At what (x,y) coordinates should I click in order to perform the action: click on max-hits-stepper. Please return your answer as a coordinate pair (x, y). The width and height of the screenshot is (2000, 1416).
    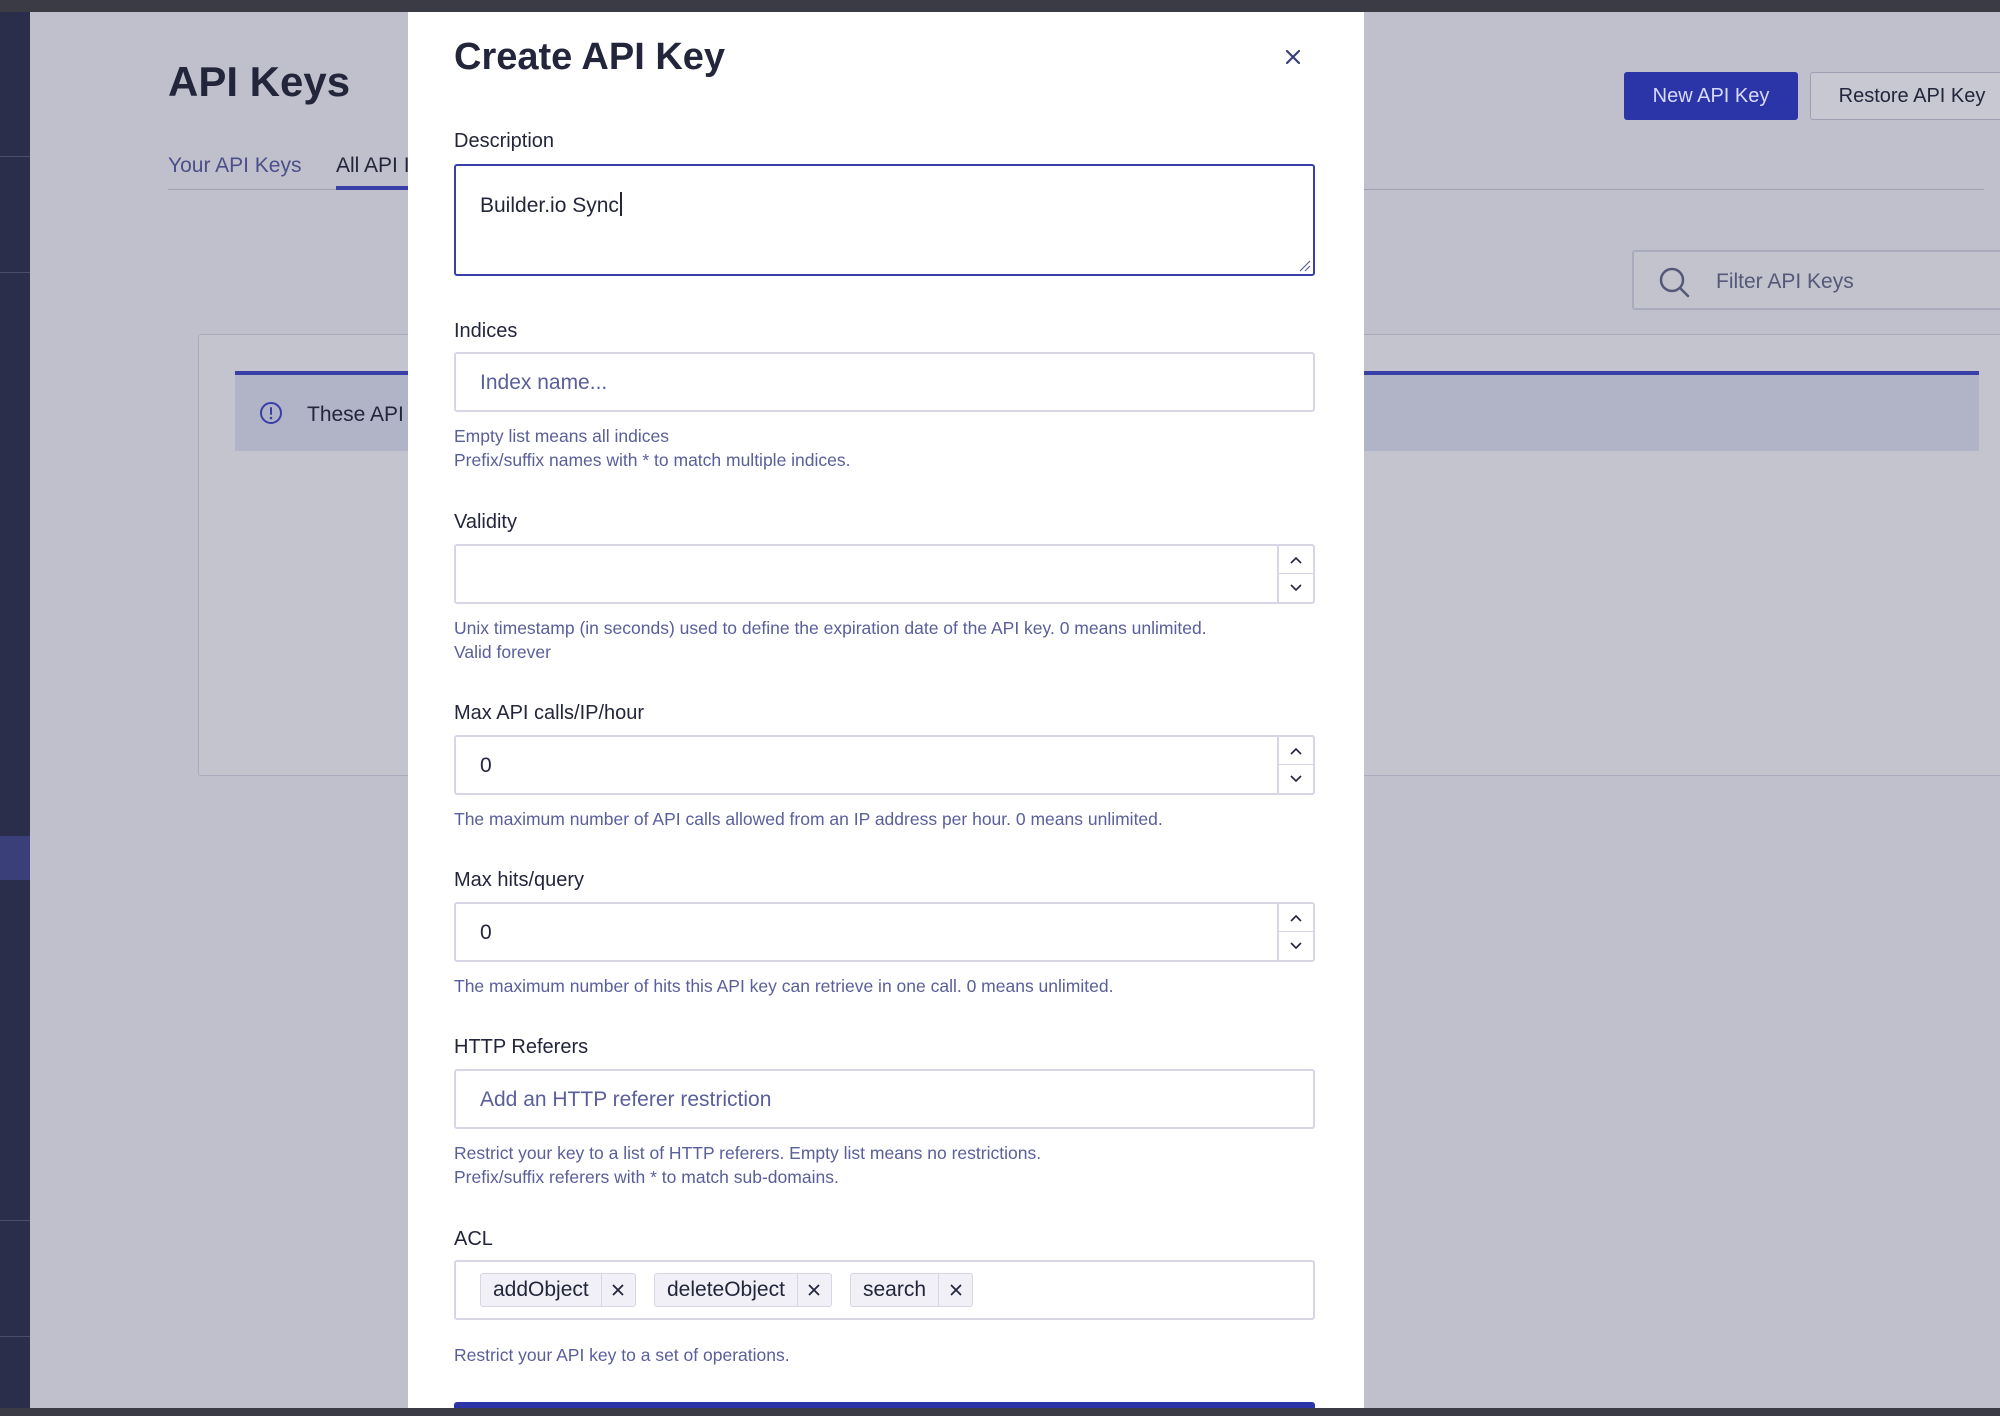
    Looking at the image, I should click on (1295, 932).